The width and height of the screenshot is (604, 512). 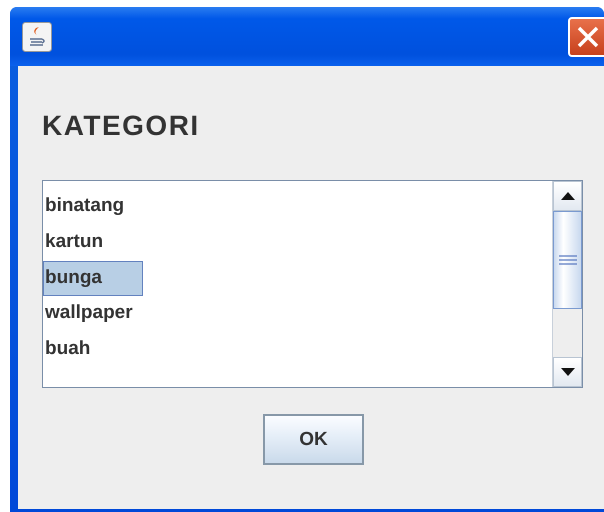 What do you see at coordinates (77, 243) in the screenshot?
I see `list-item: kartun` at bounding box center [77, 243].